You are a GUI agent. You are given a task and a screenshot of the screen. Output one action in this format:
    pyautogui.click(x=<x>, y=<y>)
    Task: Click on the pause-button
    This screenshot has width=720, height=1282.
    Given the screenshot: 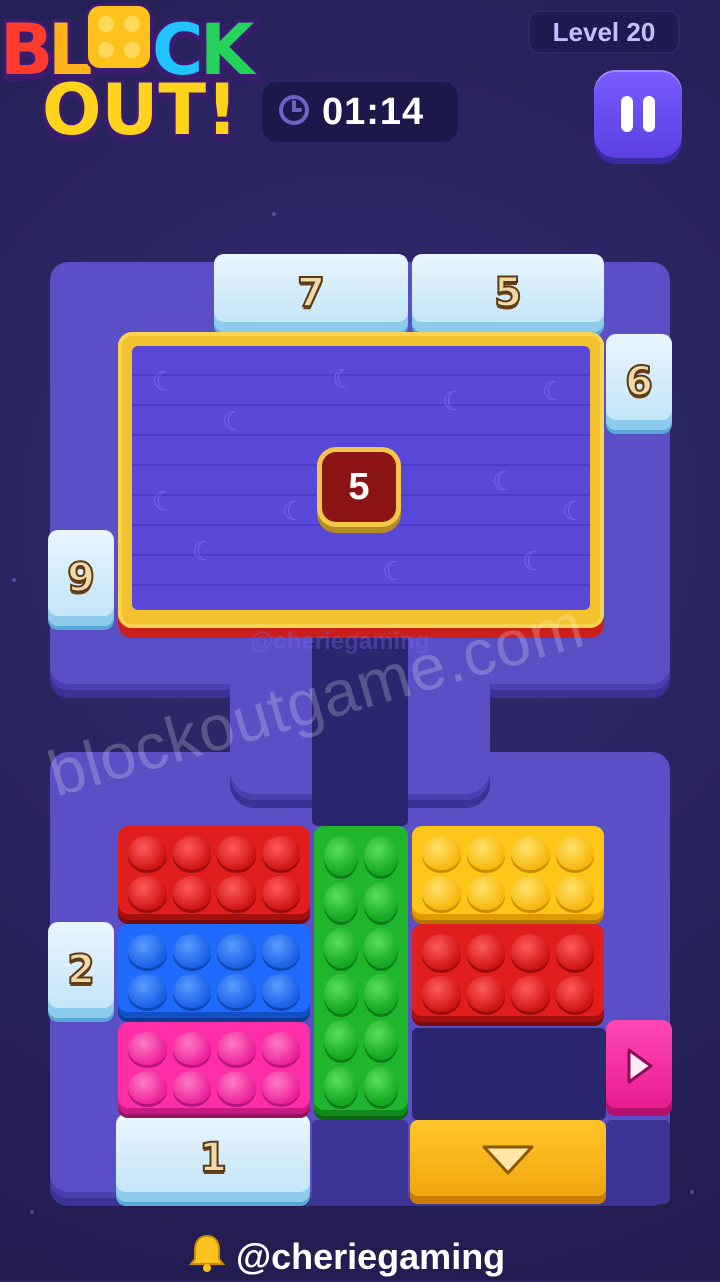 What is the action you would take?
    pyautogui.click(x=638, y=114)
    